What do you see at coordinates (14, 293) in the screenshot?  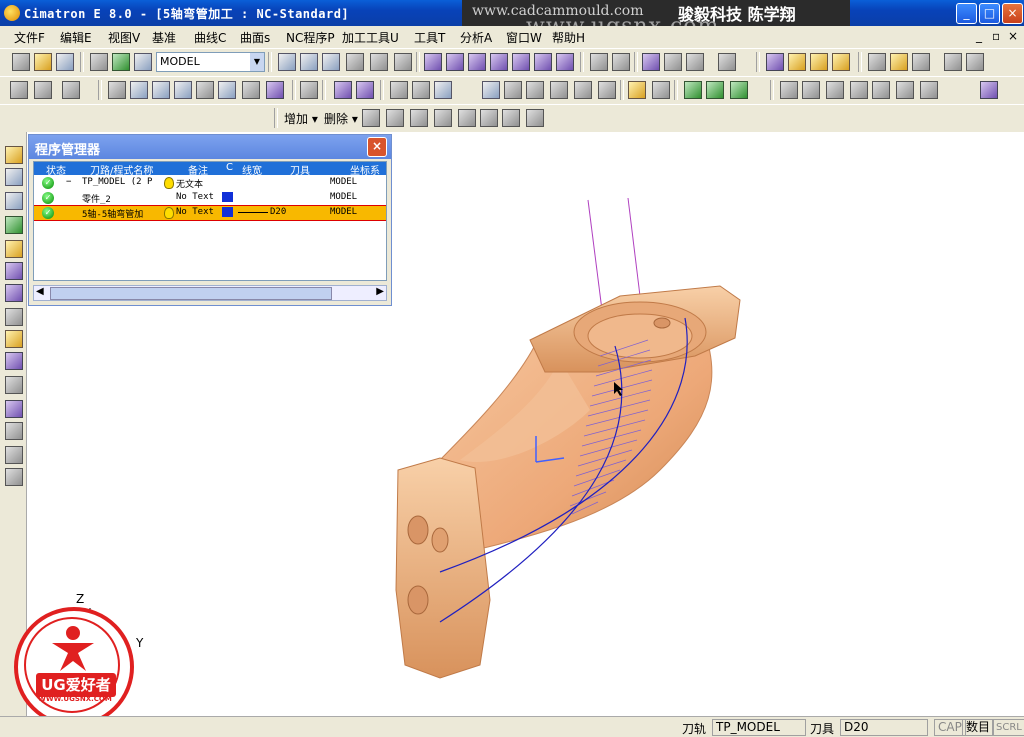 I see `verify-icon` at bounding box center [14, 293].